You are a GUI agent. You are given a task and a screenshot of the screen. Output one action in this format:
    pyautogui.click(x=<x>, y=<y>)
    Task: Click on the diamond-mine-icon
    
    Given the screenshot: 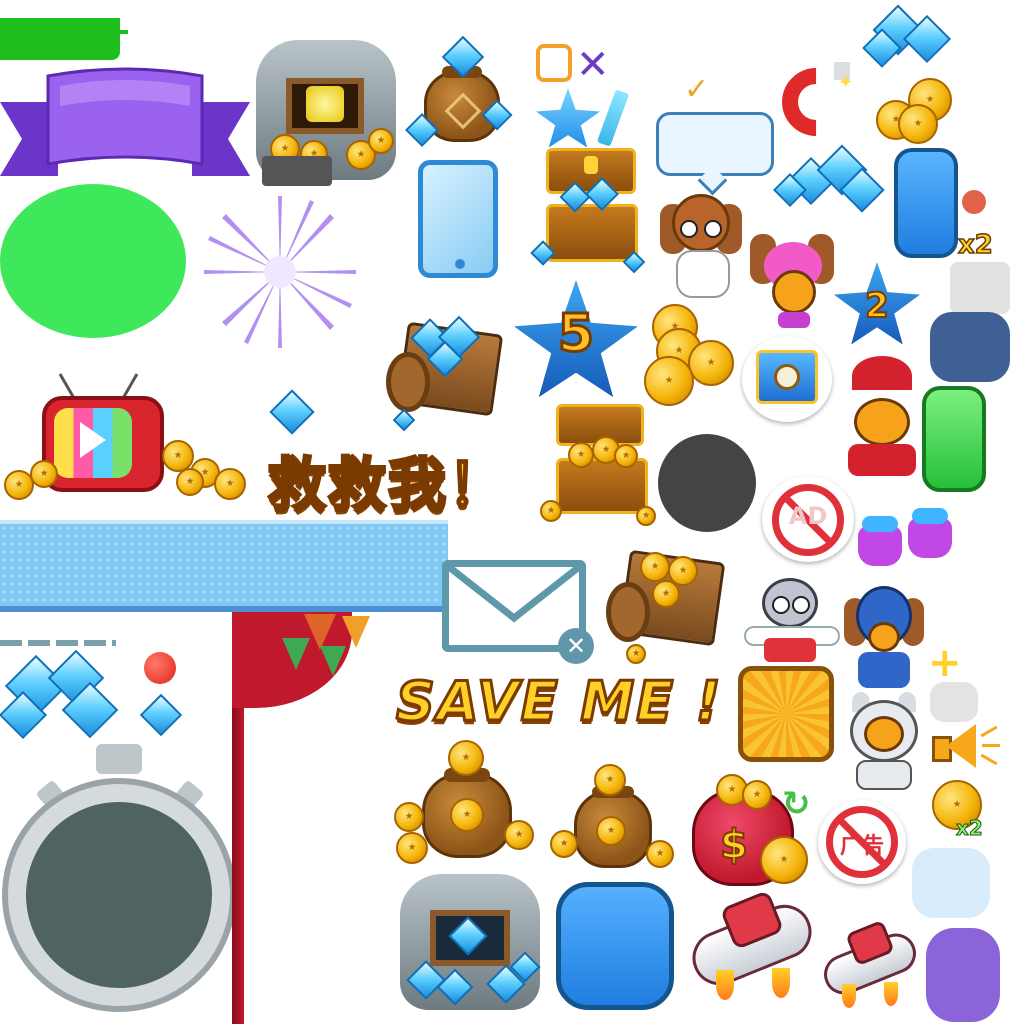 What is the action you would take?
    pyautogui.click(x=470, y=944)
    